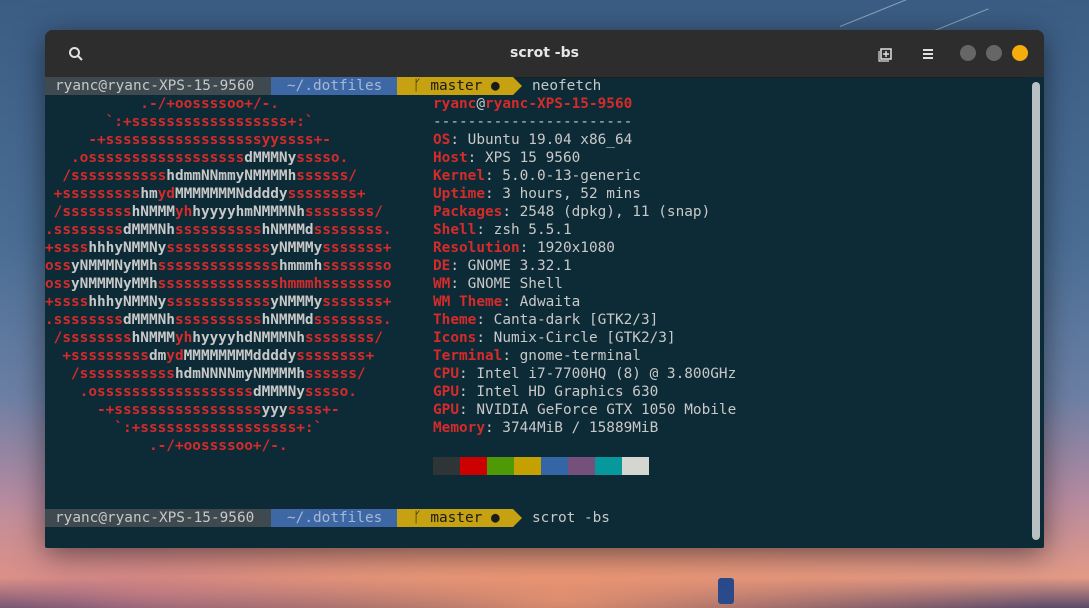 This screenshot has width=1089, height=608. What do you see at coordinates (442, 140) in the screenshot?
I see `info-key: OS` at bounding box center [442, 140].